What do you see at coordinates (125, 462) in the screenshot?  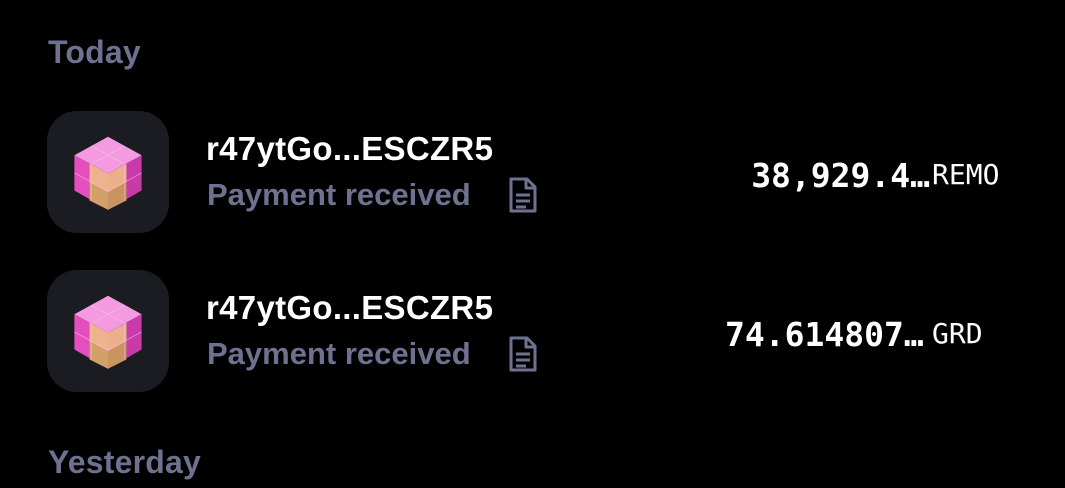 I see `section-header-yesterday: Yesterday` at bounding box center [125, 462].